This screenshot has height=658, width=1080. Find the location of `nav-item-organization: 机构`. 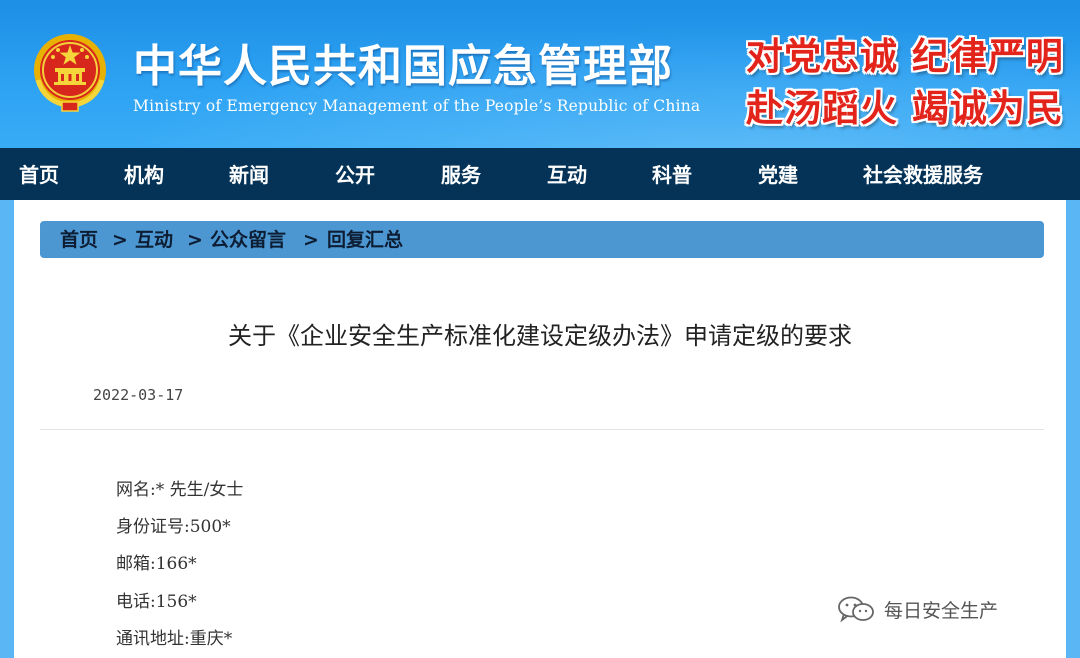

nav-item-organization: 机构 is located at coordinates (144, 174).